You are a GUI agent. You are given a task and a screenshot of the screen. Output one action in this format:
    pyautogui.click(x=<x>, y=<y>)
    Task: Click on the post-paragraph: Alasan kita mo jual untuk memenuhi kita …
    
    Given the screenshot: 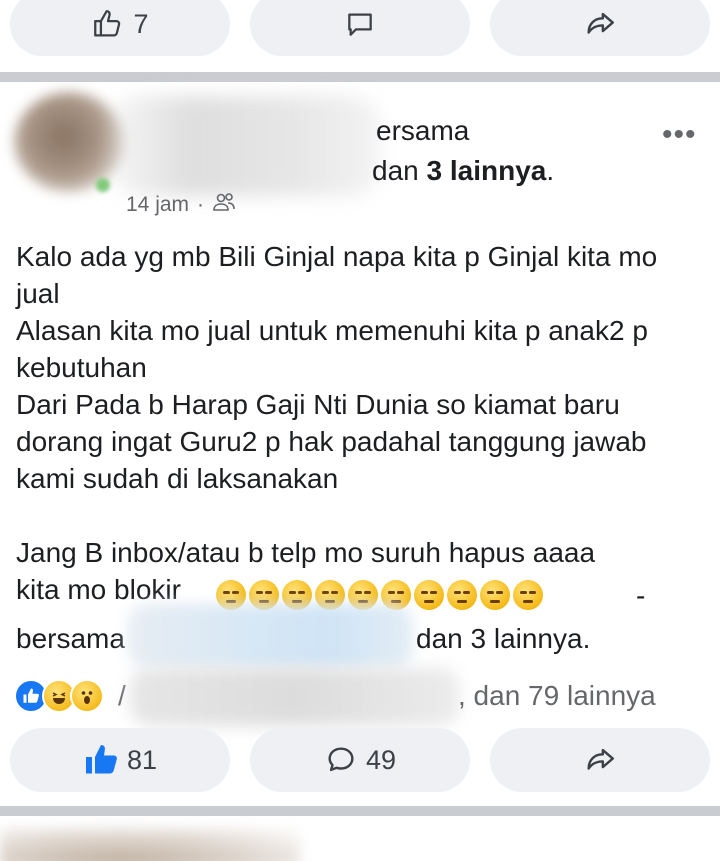 What is the action you would take?
    pyautogui.click(x=332, y=349)
    